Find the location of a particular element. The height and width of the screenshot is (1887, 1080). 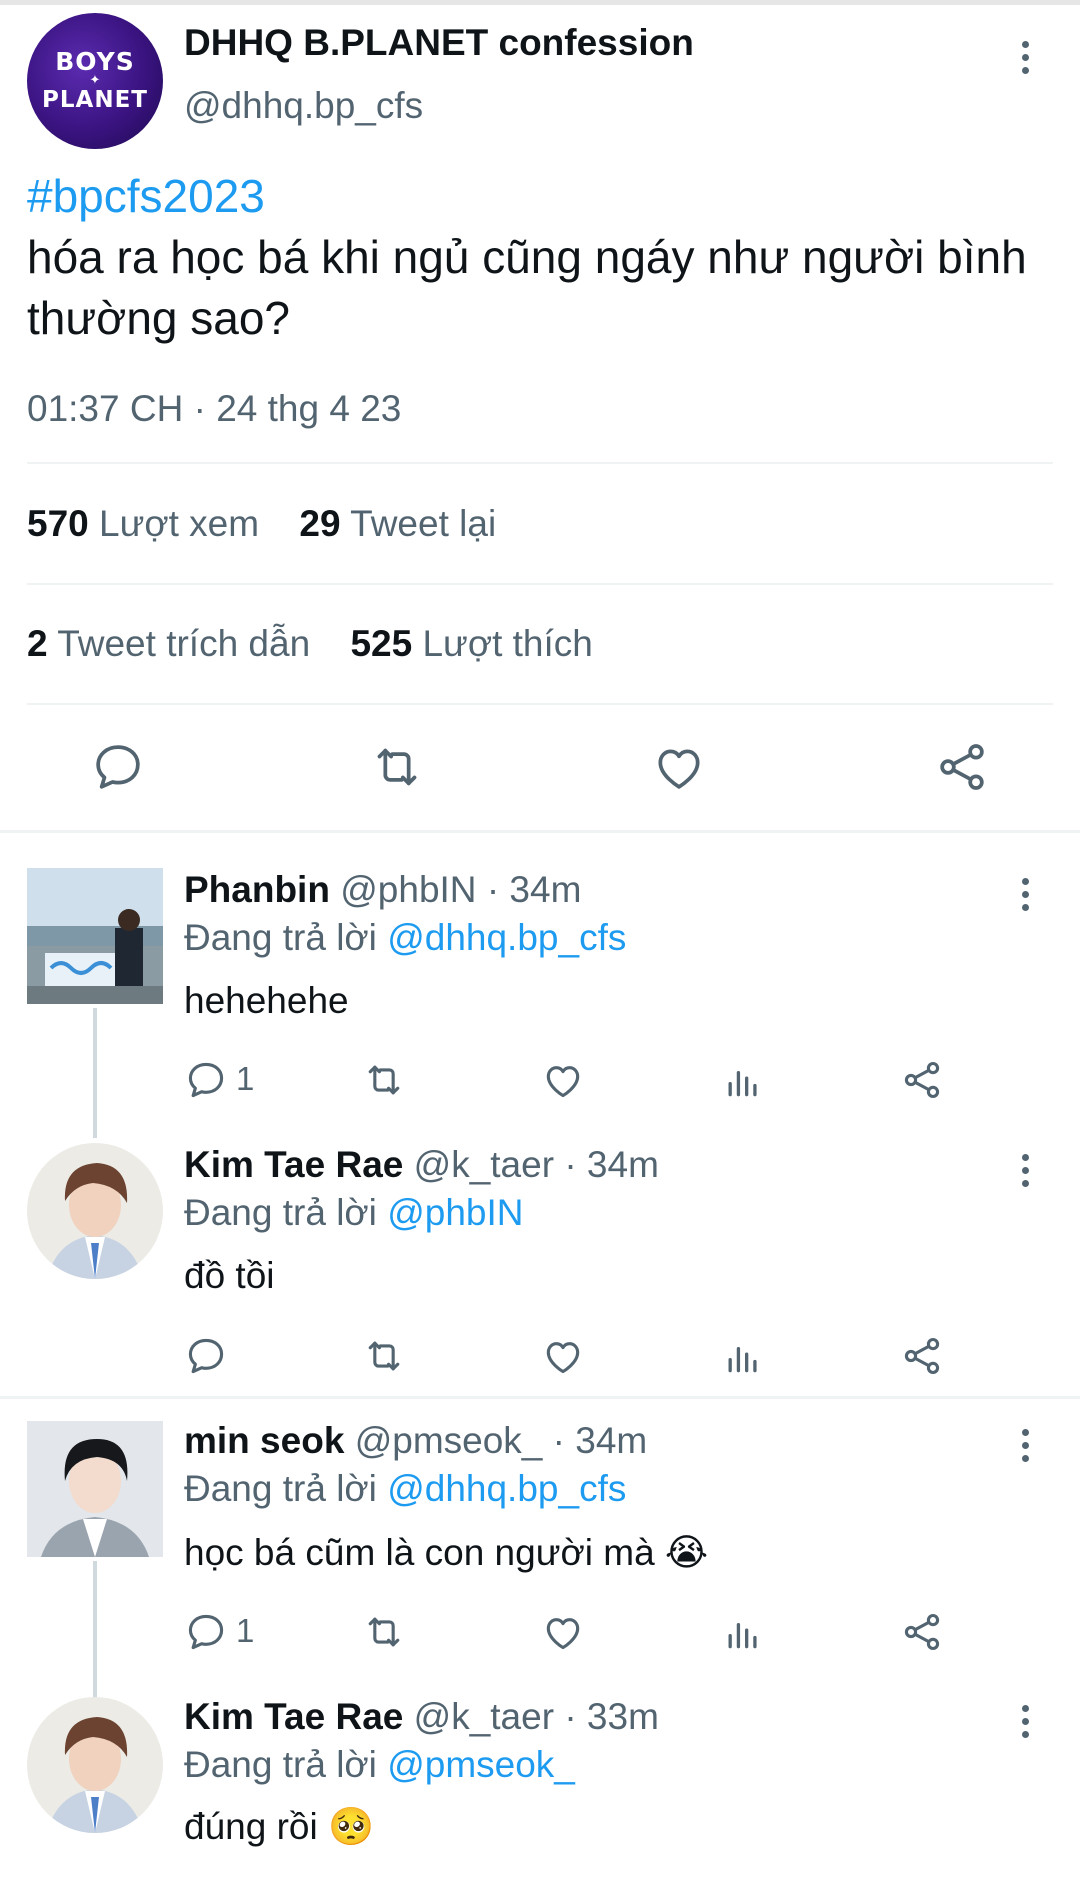

reply-time: · 33m is located at coordinates (611, 1716).